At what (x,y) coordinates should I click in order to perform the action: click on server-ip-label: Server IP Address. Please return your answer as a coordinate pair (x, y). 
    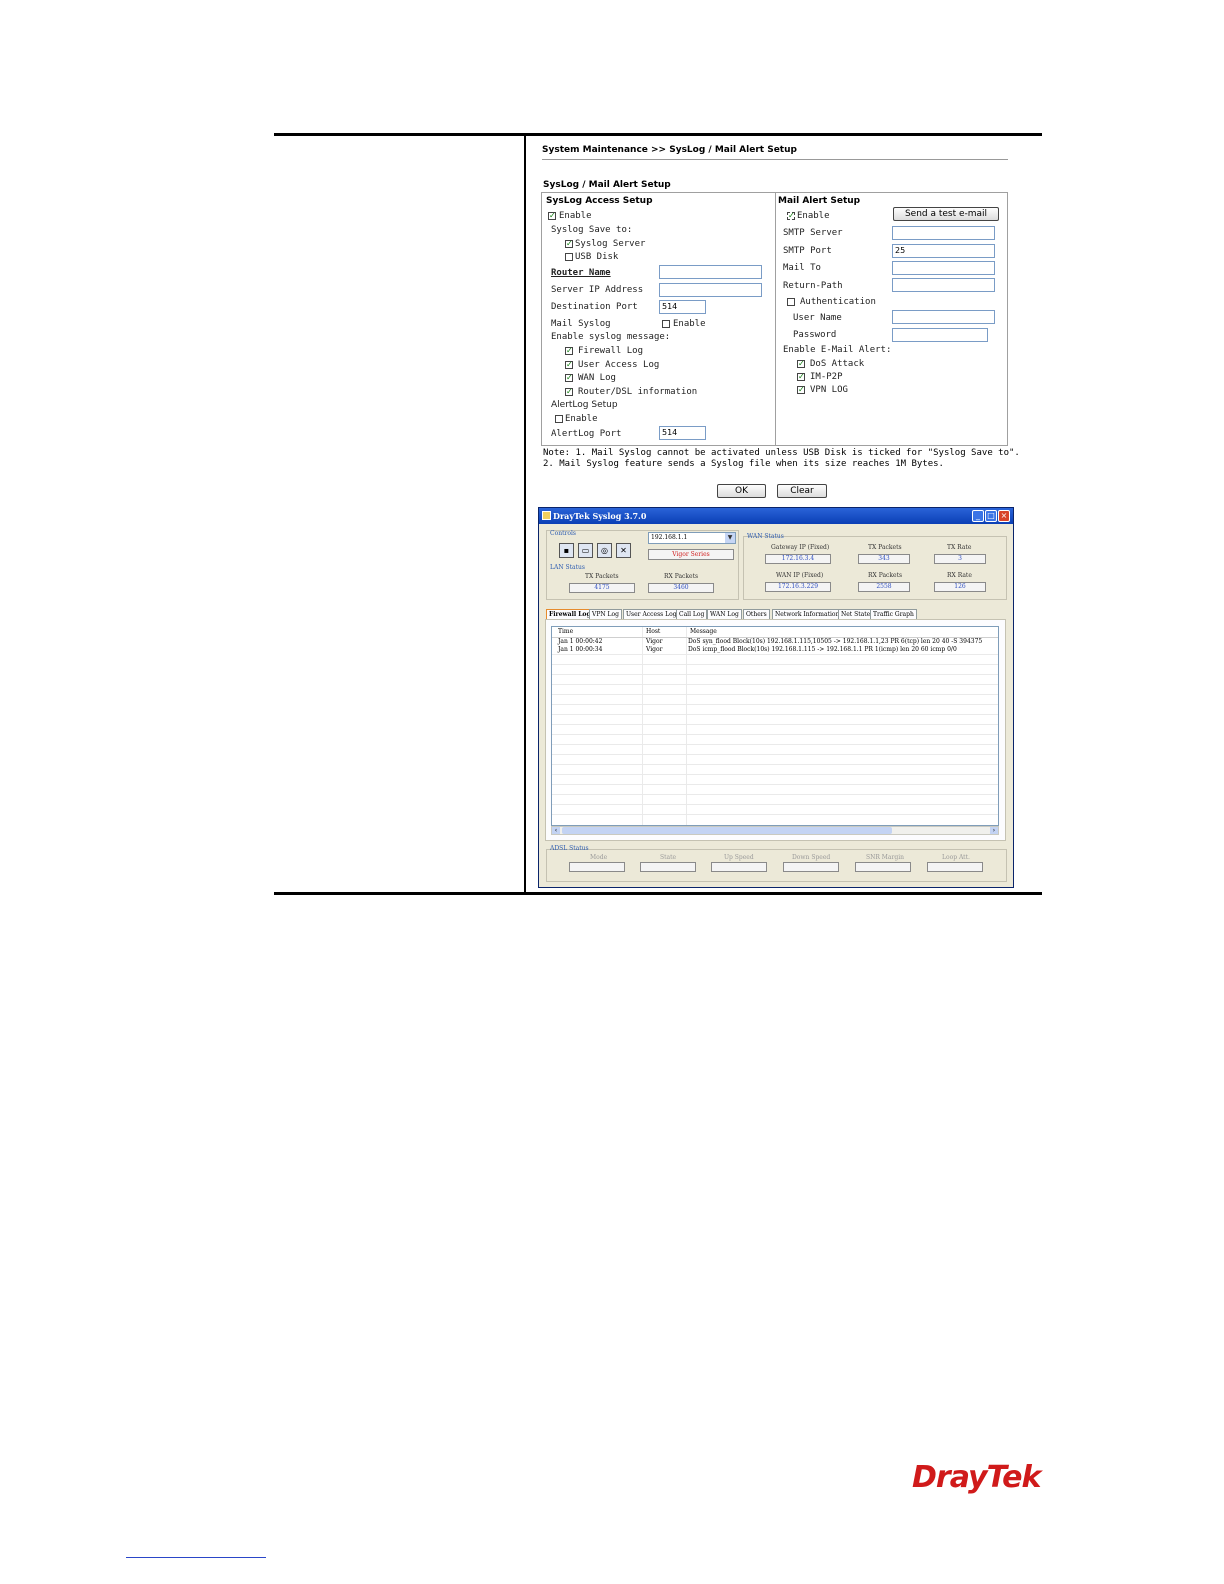
    Looking at the image, I should click on (597, 290).